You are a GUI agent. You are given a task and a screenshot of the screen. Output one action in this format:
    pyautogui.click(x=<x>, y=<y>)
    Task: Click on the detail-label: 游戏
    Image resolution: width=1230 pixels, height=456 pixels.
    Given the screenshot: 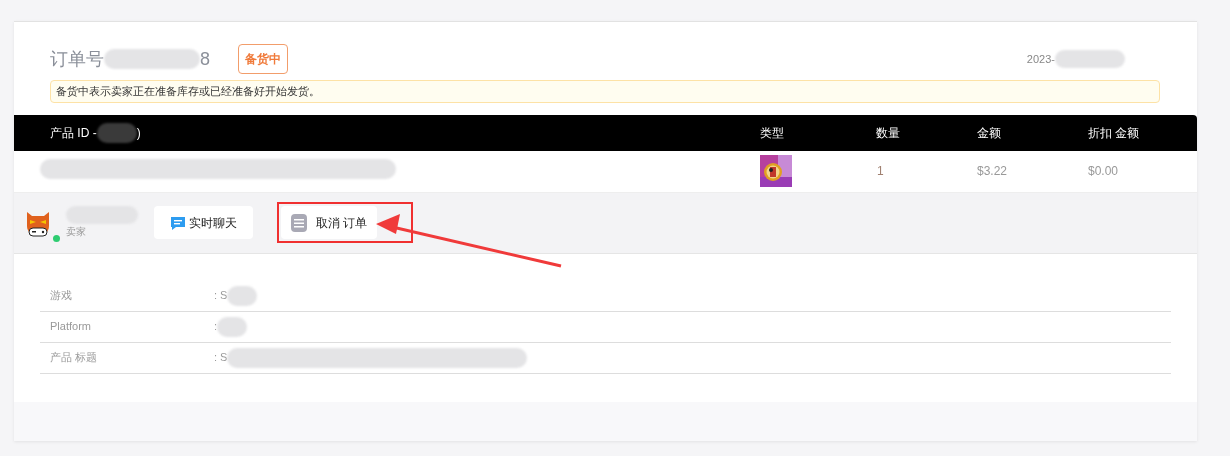 What is the action you would take?
    pyautogui.click(x=61, y=296)
    